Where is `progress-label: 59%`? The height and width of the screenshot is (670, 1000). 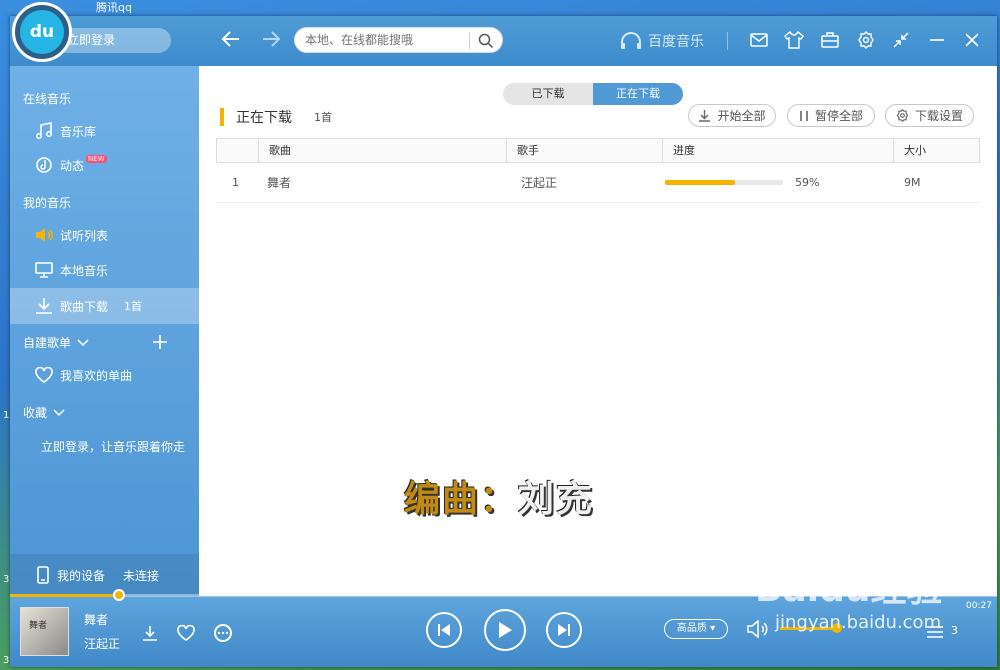
progress-label: 59% is located at coordinates (807, 182).